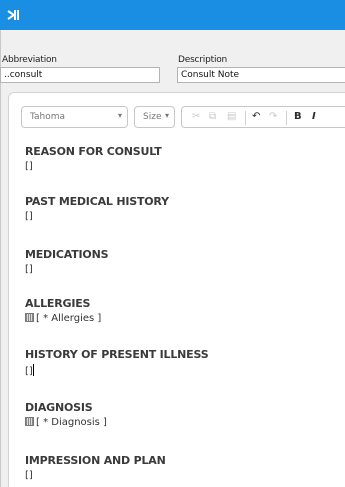  Describe the element at coordinates (212, 116) in the screenshot. I see `copy-icon: ⧉` at that location.